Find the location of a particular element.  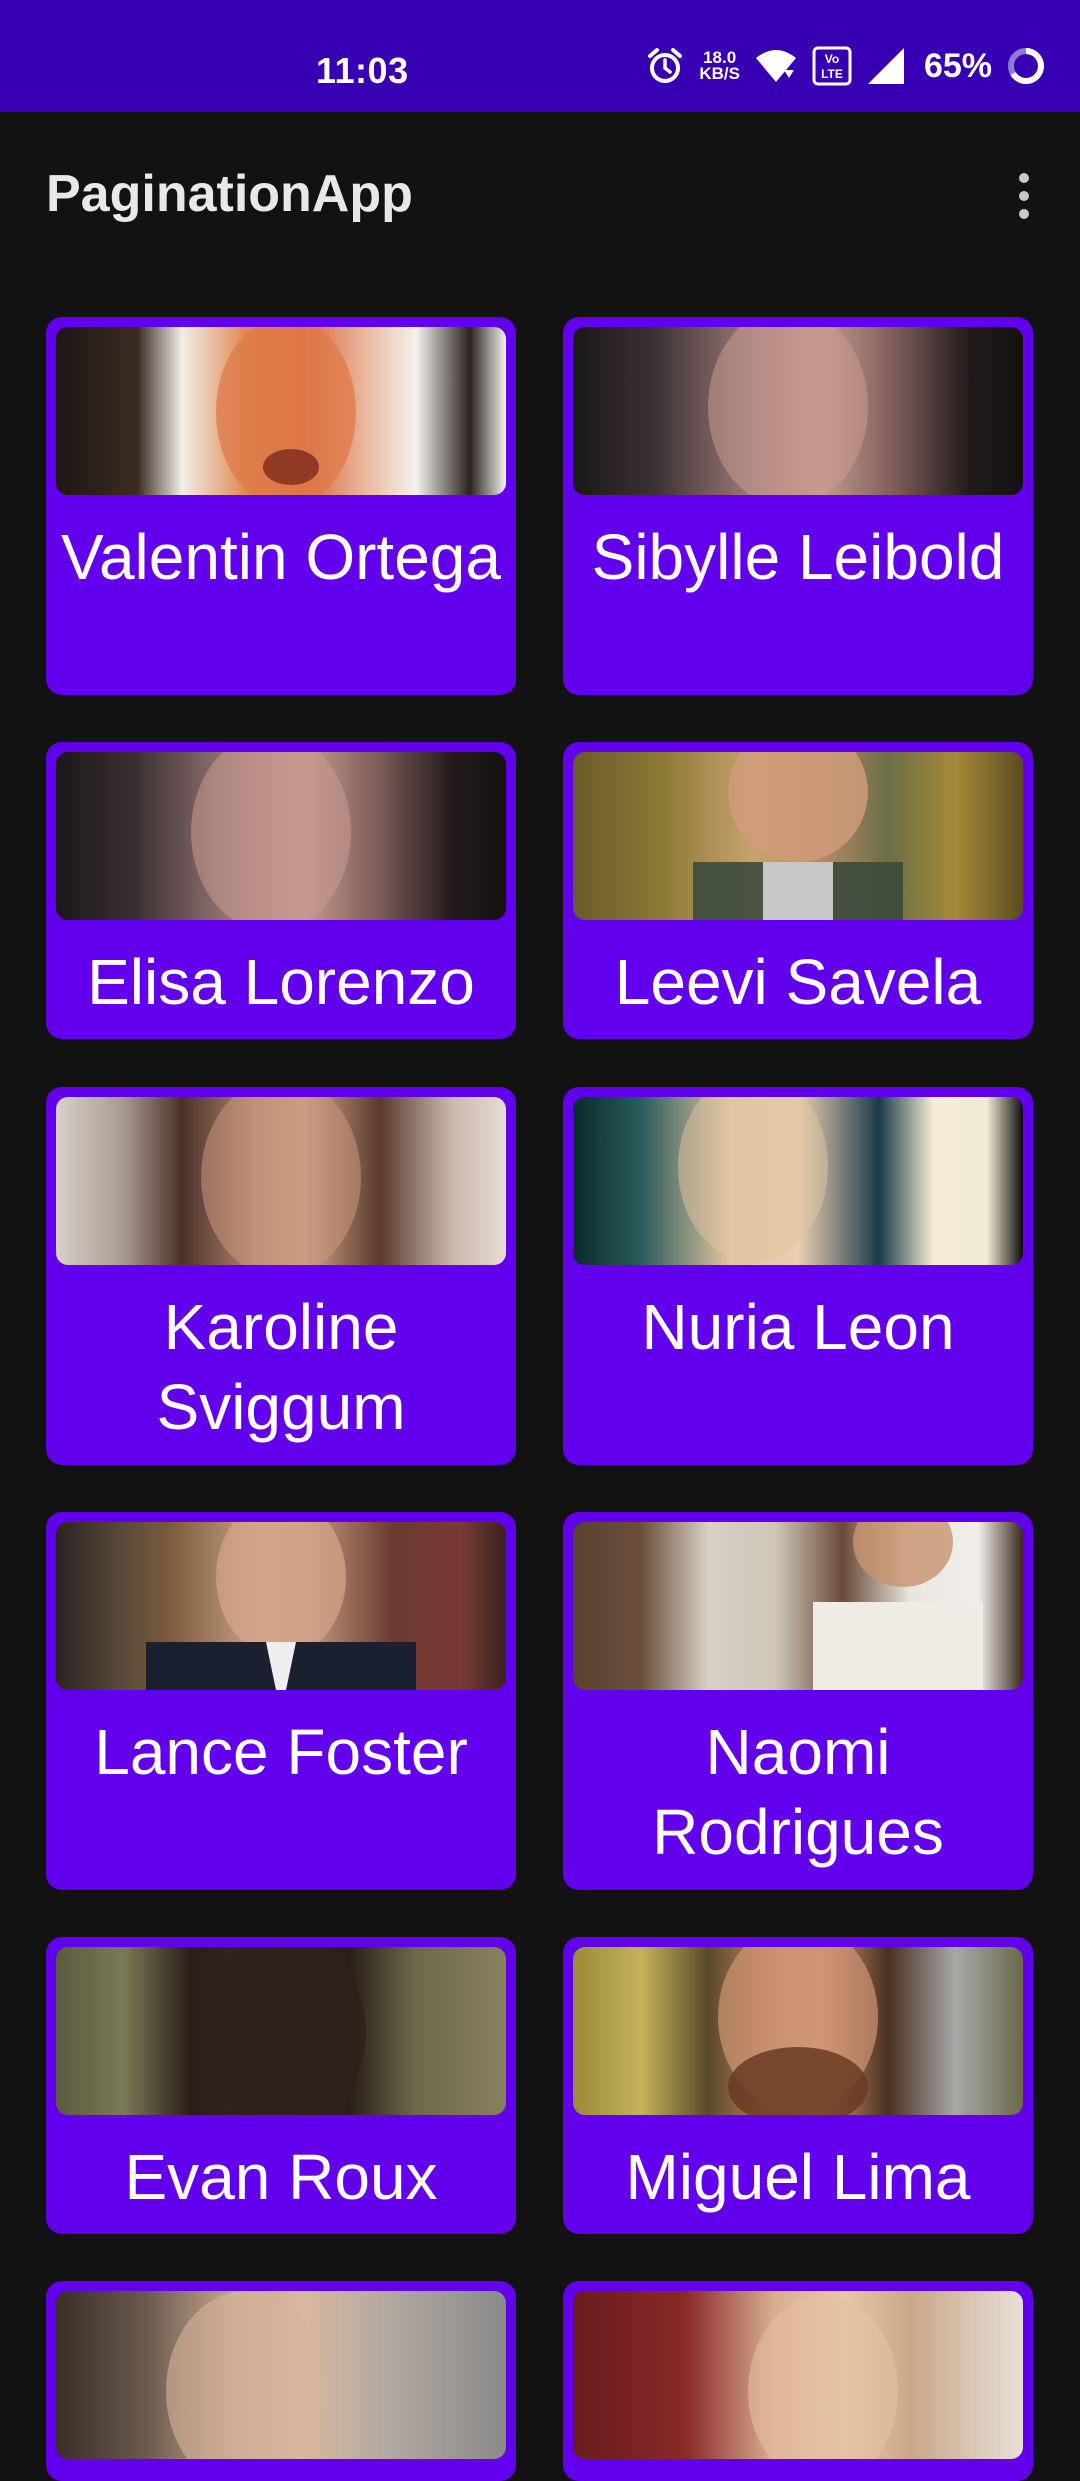

user-card: Evan Roux is located at coordinates (281, 2085).